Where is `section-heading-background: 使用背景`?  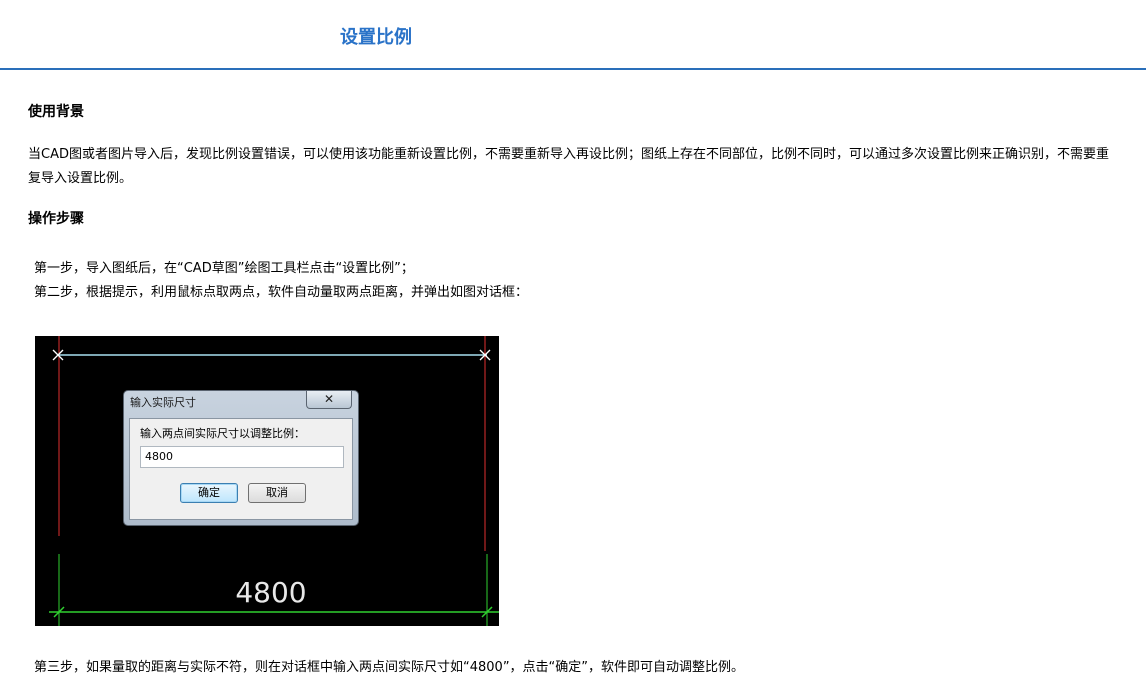 section-heading-background: 使用背景 is located at coordinates (56, 112).